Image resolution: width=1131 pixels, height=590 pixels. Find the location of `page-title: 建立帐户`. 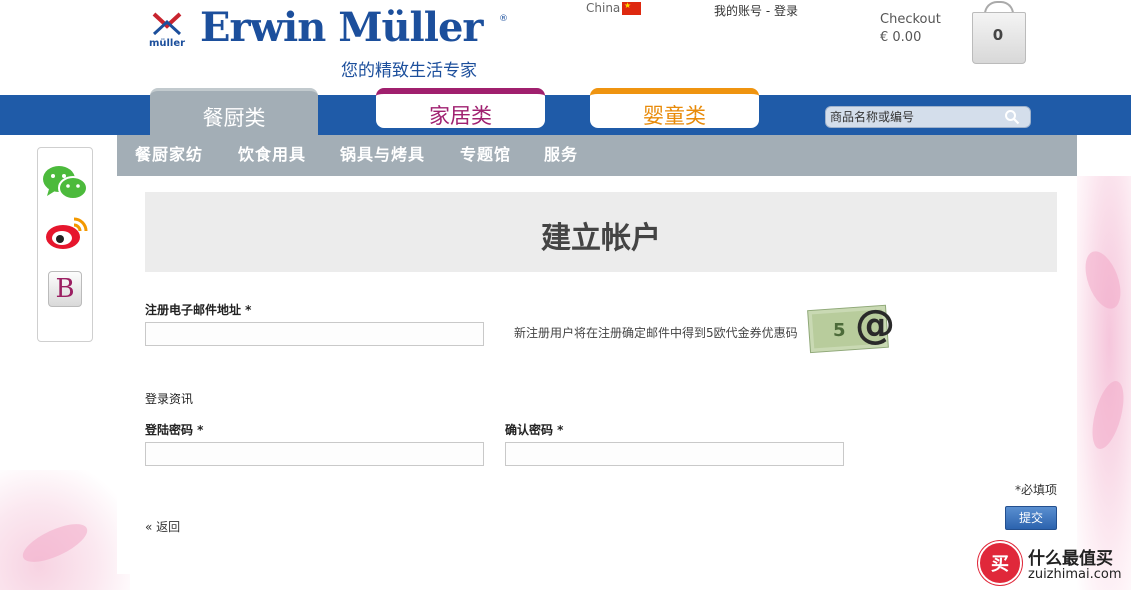

page-title: 建立帐户 is located at coordinates (601, 238).